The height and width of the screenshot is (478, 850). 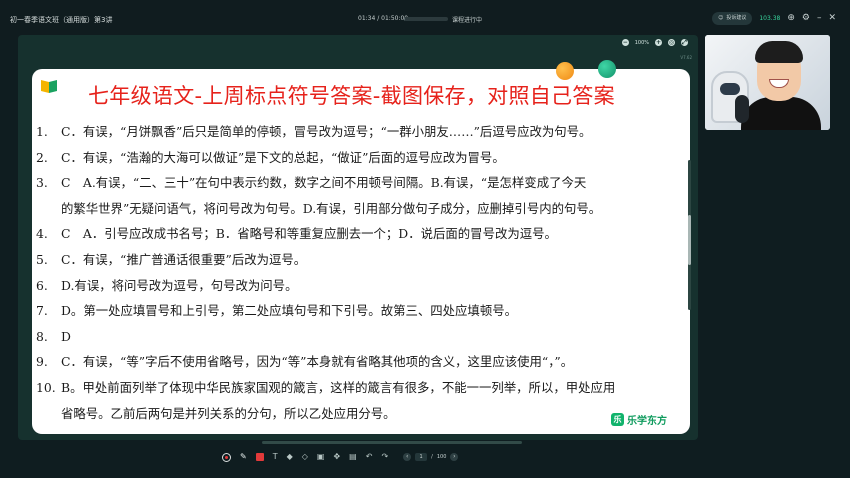 I want to click on zoom-level: 100%, so click(x=641, y=42).